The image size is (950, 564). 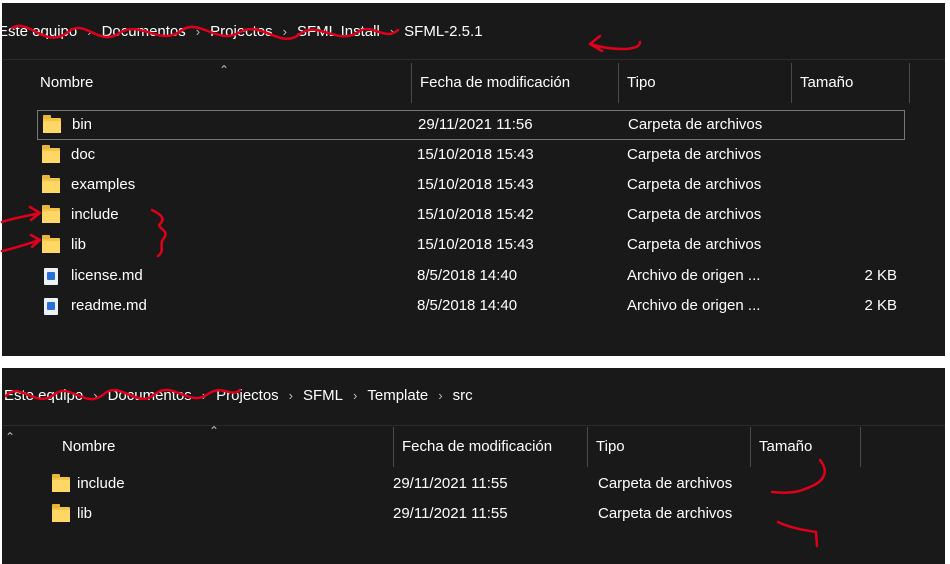 What do you see at coordinates (323, 395) in the screenshot?
I see `breadcrumb-sfml: SFML` at bounding box center [323, 395].